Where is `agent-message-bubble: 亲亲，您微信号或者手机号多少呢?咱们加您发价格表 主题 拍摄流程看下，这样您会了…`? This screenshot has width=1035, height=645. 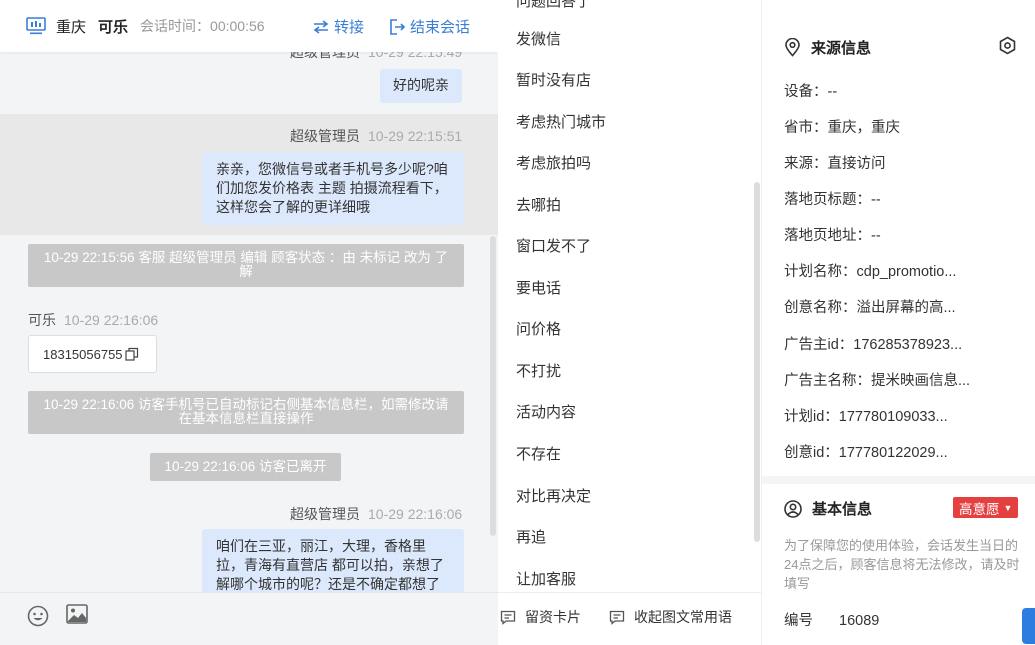 agent-message-bubble: 亲亲，您微信号或者手机号多少呢?咱们加您发价格表 主题 拍摄流程看下，这样您会了… is located at coordinates (333, 188).